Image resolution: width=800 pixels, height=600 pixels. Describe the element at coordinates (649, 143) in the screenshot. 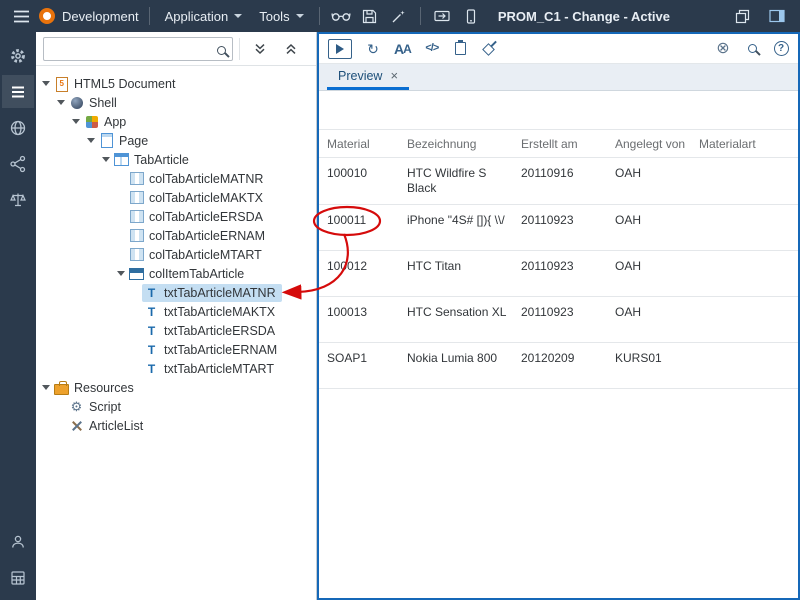

I see `column-header: Angelegt von` at that location.